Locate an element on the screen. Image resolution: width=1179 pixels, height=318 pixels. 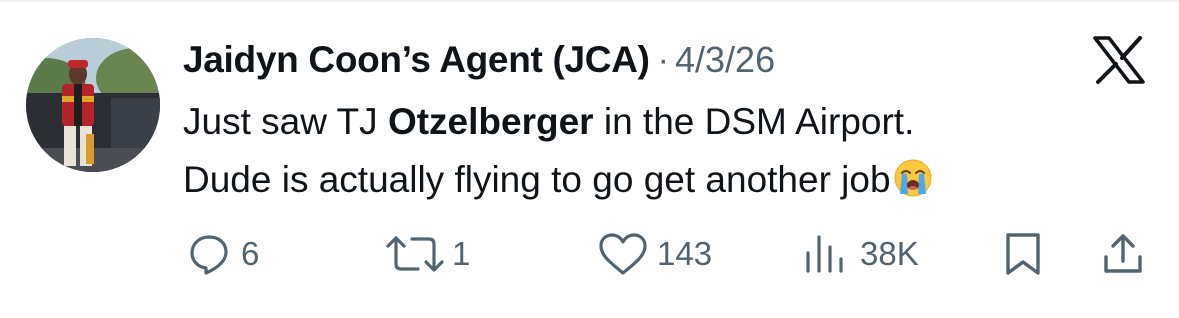
tweet-date: 4/3/26 is located at coordinates (725, 60).